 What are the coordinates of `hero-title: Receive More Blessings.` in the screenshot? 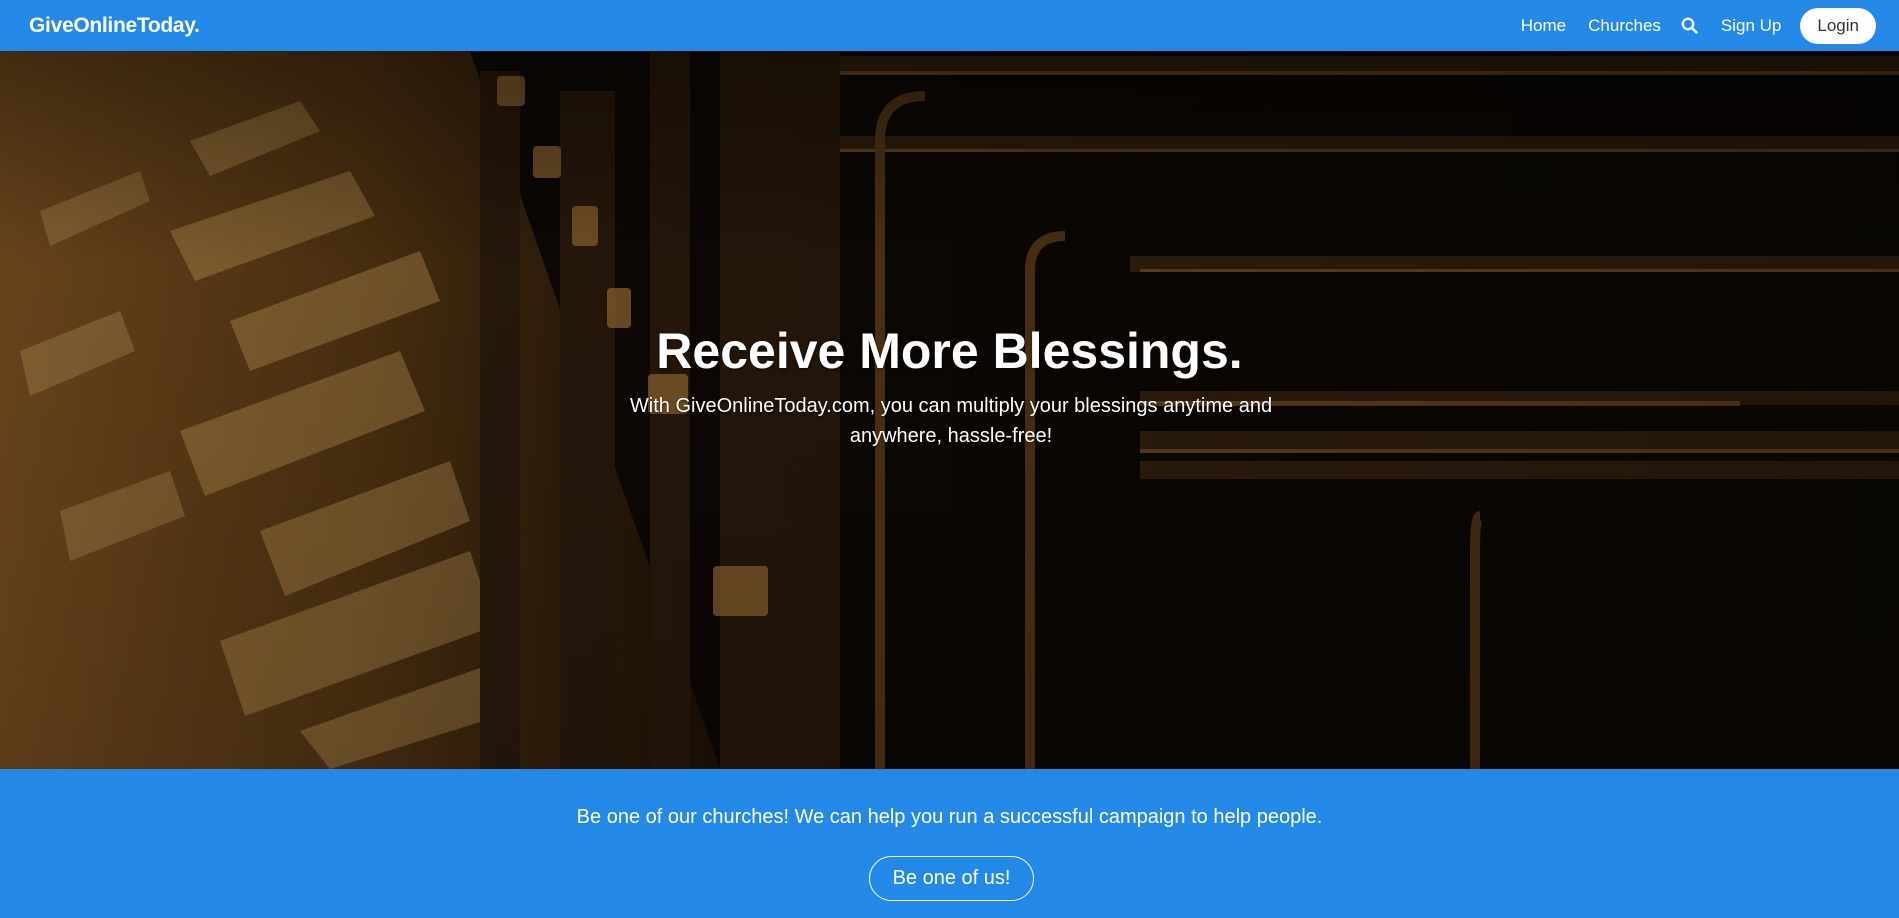 It's located at (949, 351).